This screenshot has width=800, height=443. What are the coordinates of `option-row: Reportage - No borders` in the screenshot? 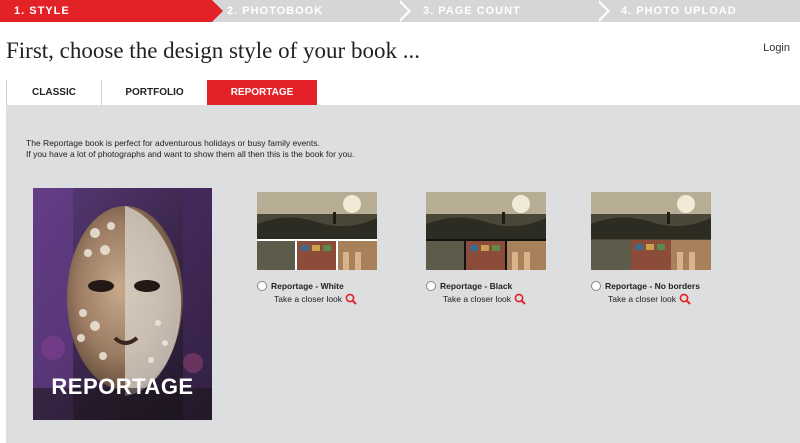 It's located at (651, 286).